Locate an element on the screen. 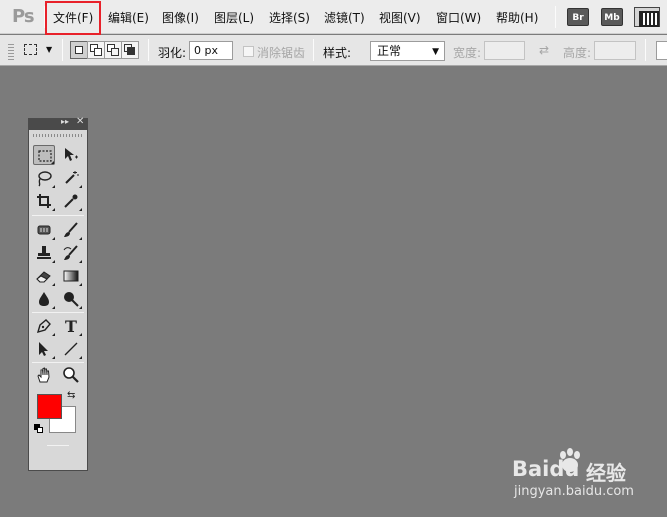 Image resolution: width=667 pixels, height=517 pixels. refine-edge-button is located at coordinates (661, 50).